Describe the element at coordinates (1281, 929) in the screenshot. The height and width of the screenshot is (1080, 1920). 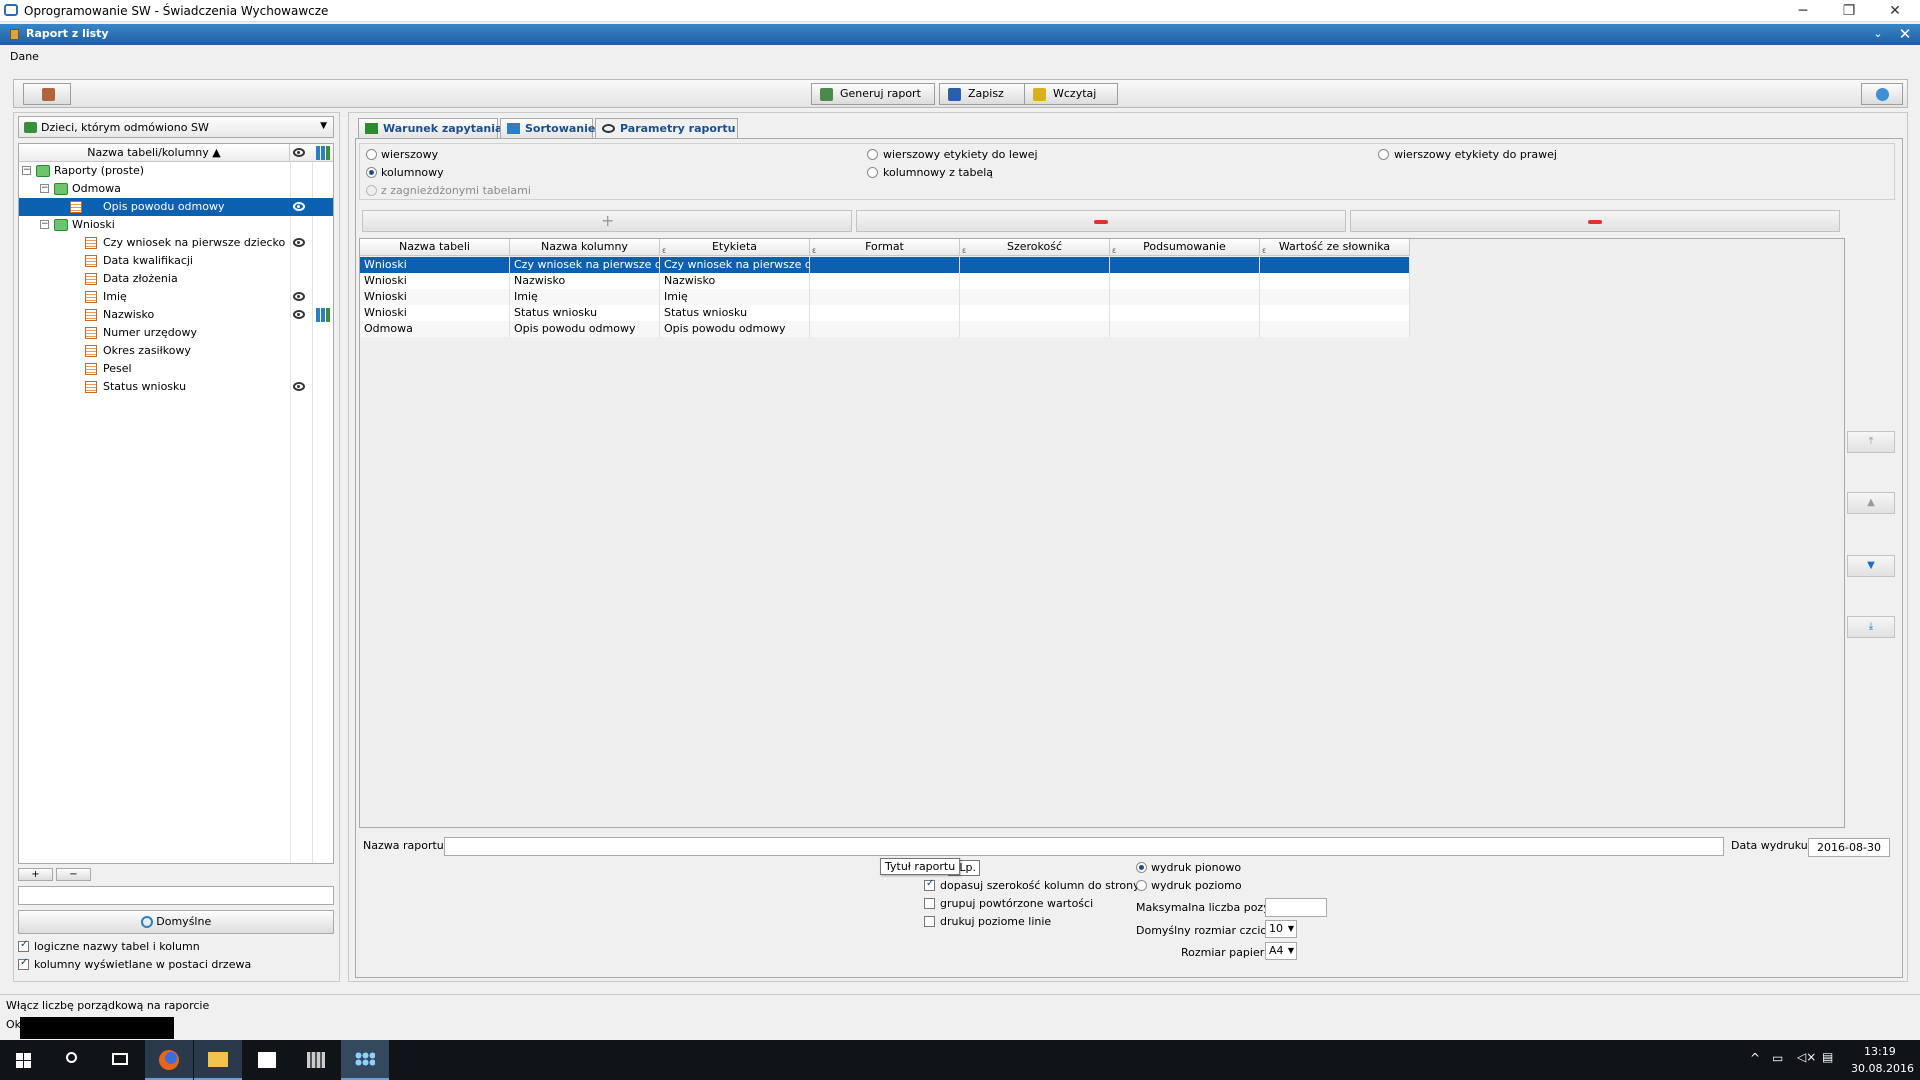
I see `font-size-select: 10` at that location.